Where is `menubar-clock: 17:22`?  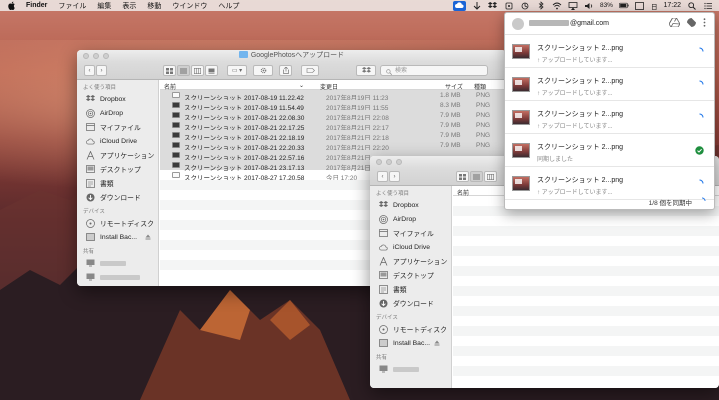 menubar-clock: 17:22 is located at coordinates (672, 5).